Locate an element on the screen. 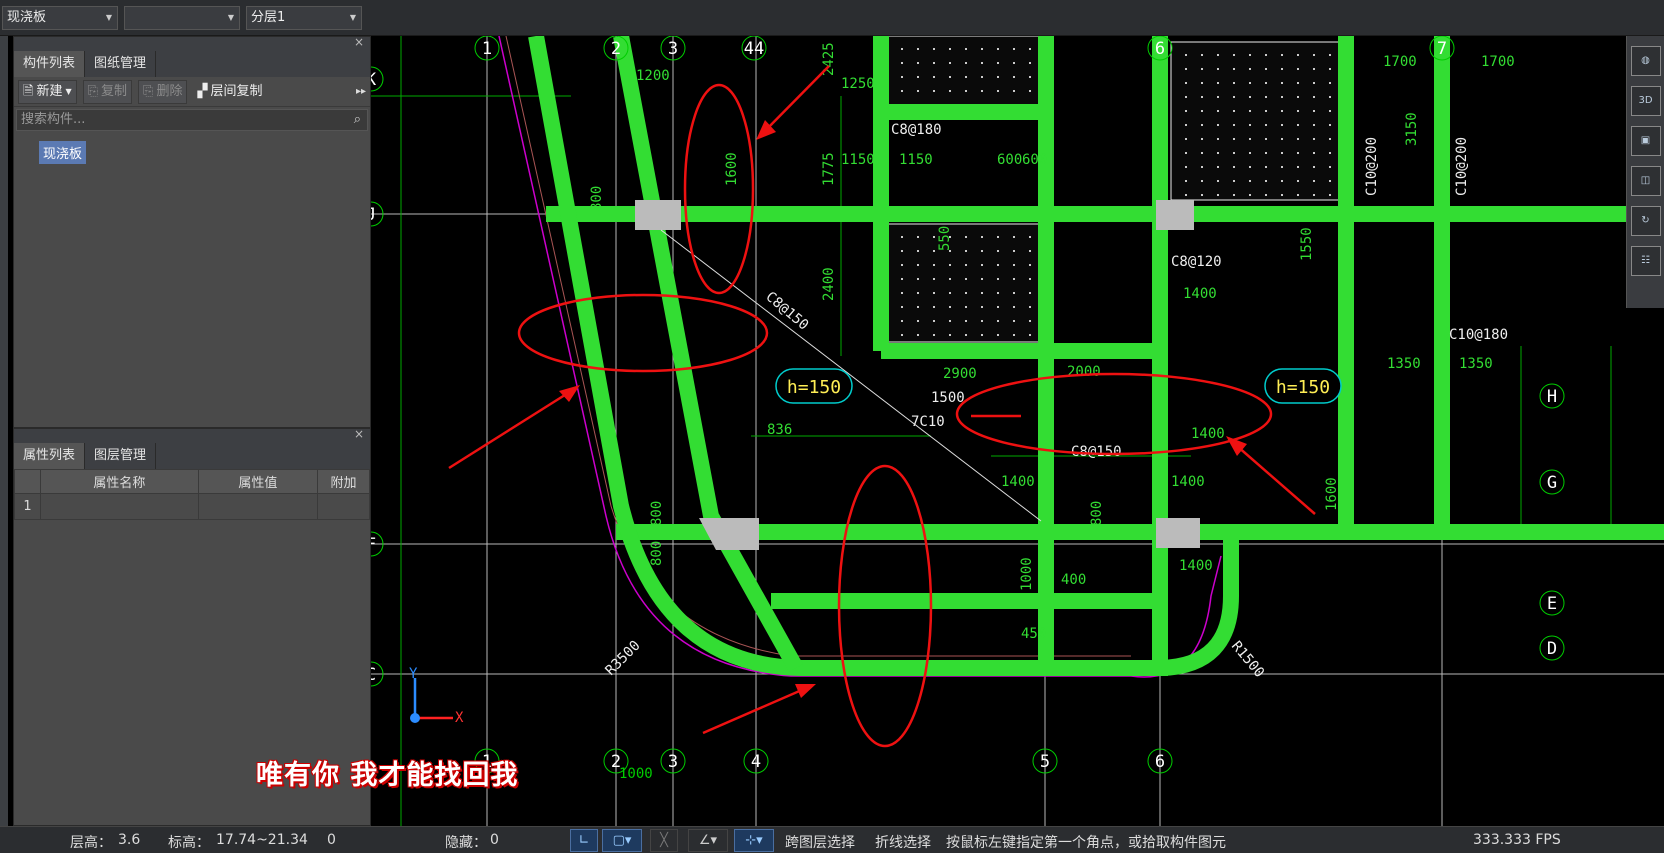 This screenshot has height=853, width=1664. table-header-value: 属性值 is located at coordinates (258, 481).